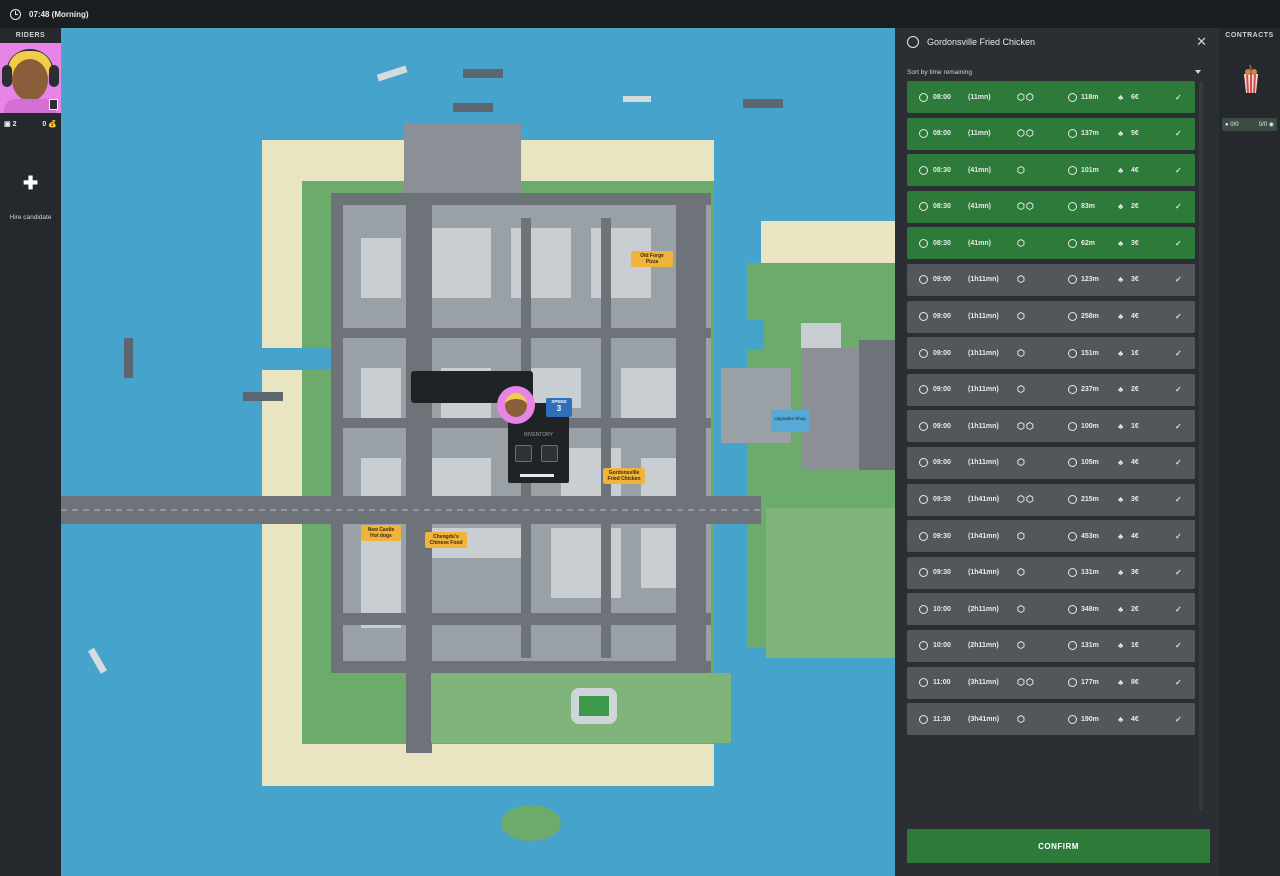 The height and width of the screenshot is (876, 1280). What do you see at coordinates (30, 452) in the screenshot?
I see `riders-panel: RIDERS ▣ 2 0 💰 ✚ Hire candidate` at bounding box center [30, 452].